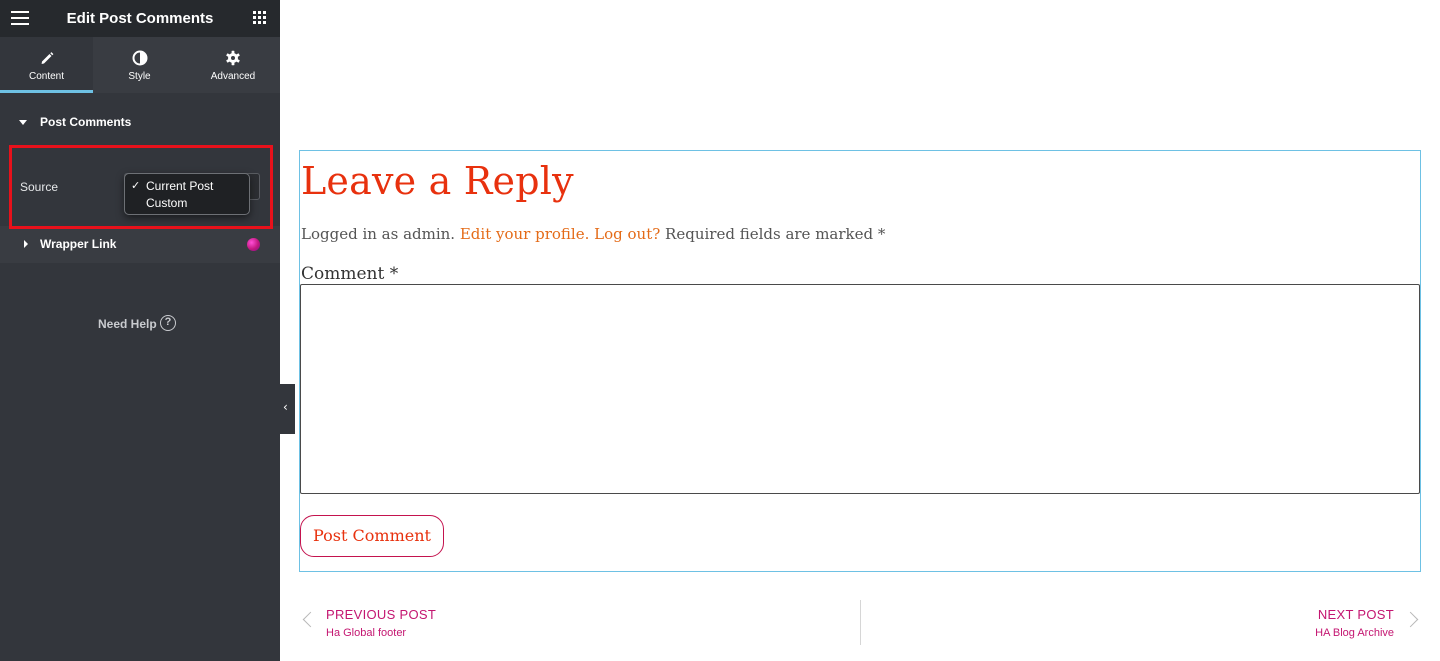  Describe the element at coordinates (233, 76) in the screenshot. I see `tab-advanced-label: Advanced` at that location.